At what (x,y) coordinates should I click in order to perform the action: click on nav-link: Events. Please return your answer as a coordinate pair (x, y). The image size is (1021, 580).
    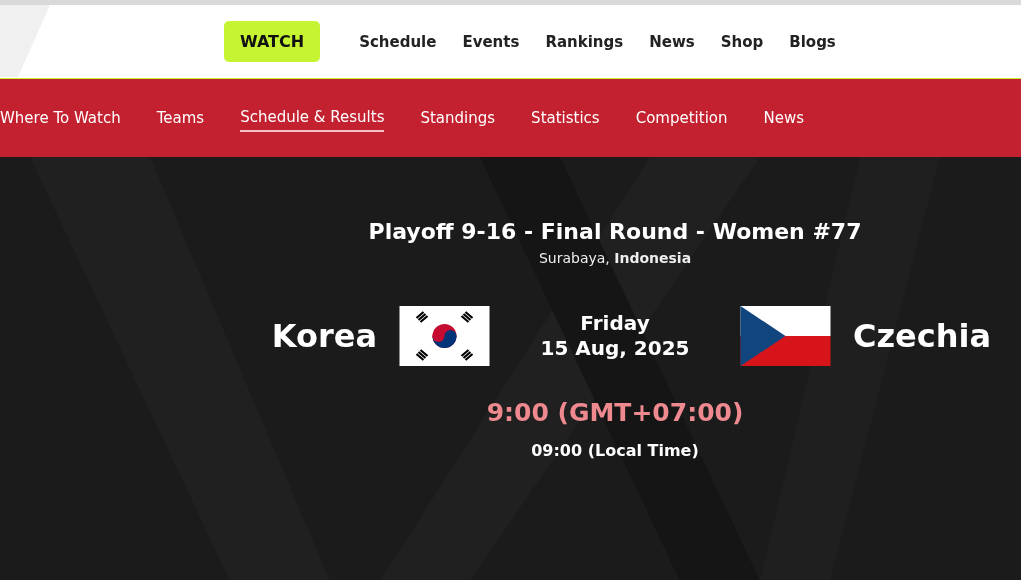
    Looking at the image, I should click on (491, 41).